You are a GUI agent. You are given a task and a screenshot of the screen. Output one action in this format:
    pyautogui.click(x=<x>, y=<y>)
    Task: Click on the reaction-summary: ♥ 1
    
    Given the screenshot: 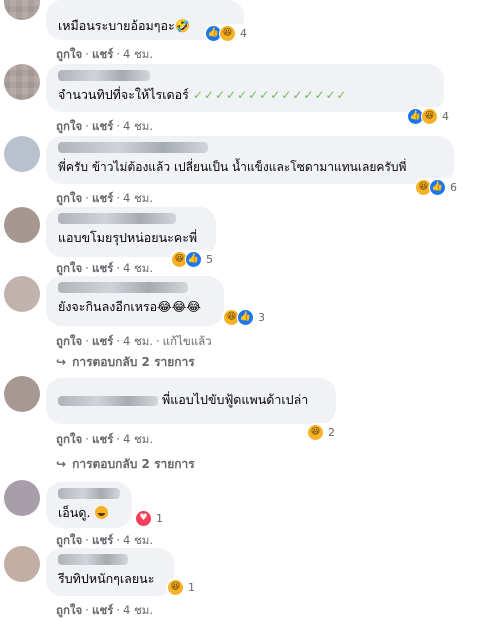 What is the action you would take?
    pyautogui.click(x=150, y=518)
    